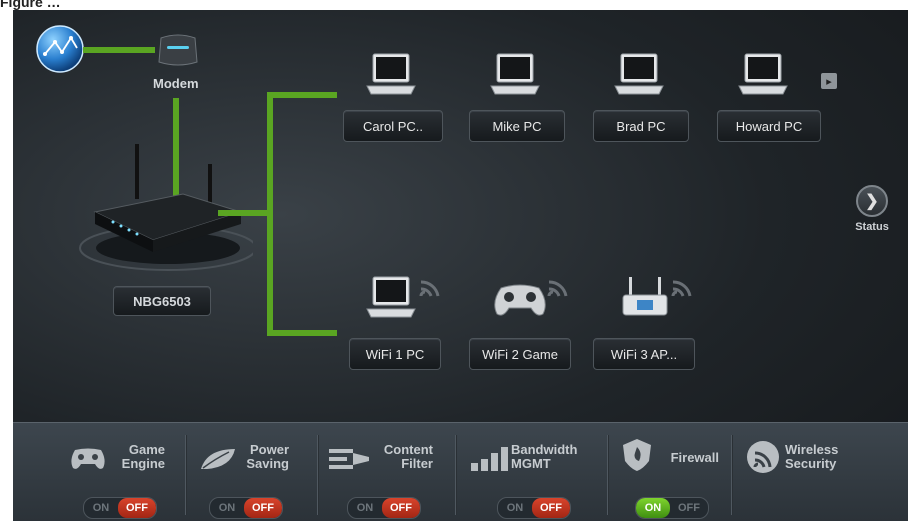 This screenshot has height=521, width=908. What do you see at coordinates (811, 463) in the screenshot?
I see `feature-label-line2: Security` at bounding box center [811, 463].